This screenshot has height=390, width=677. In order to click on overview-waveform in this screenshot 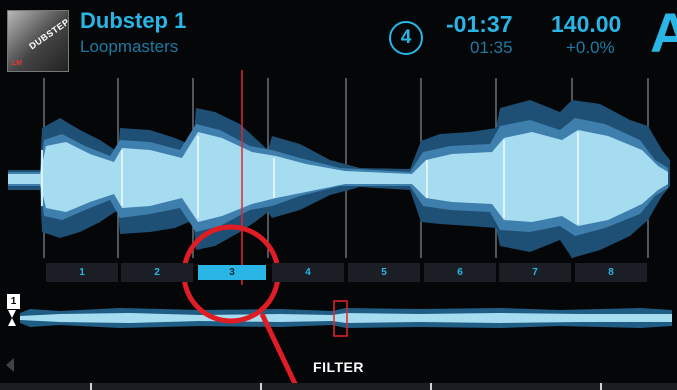, I will do `click(340, 318)`.